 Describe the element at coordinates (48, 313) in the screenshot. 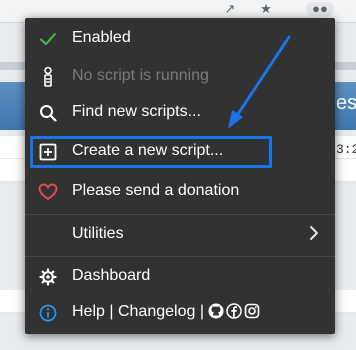

I see `info-icon` at that location.